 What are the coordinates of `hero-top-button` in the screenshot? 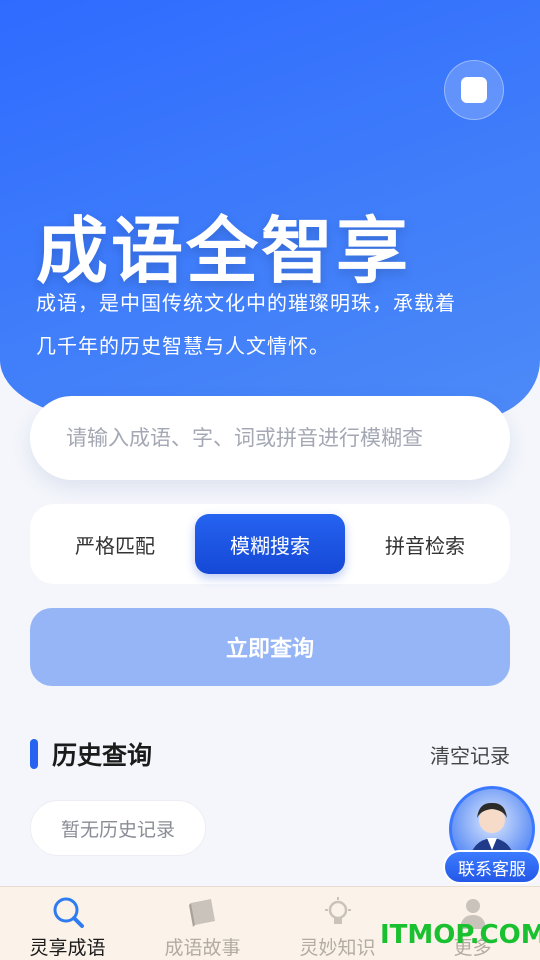 It's located at (474, 90).